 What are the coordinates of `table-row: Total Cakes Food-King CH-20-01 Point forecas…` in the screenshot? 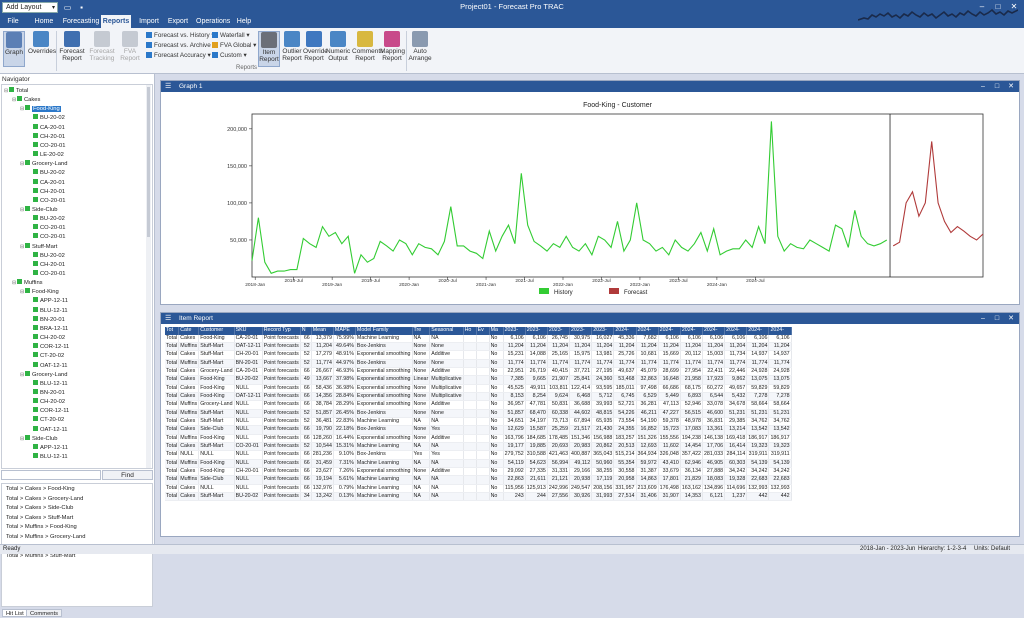 It's located at (478, 472).